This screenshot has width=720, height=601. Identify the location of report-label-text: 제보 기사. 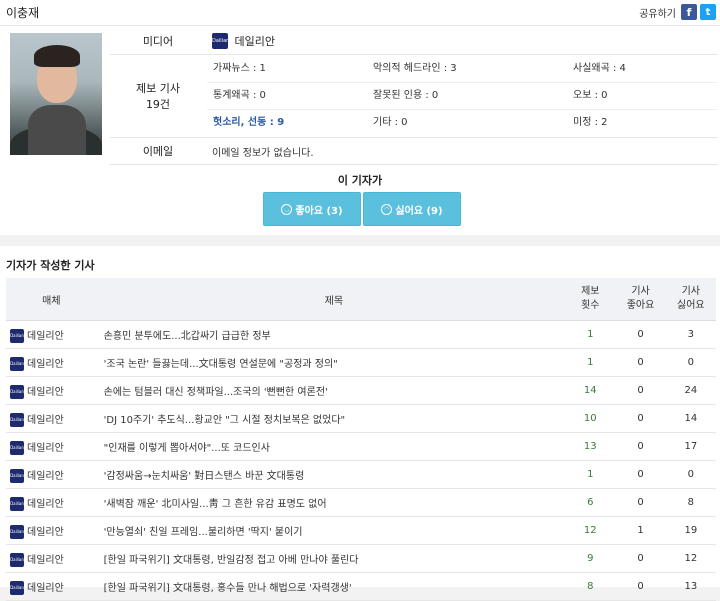
(158, 88).